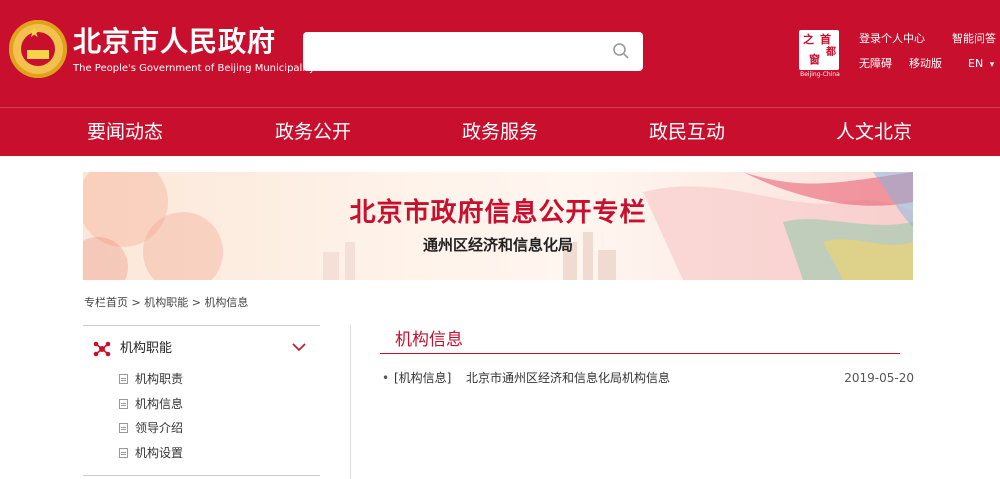  What do you see at coordinates (159, 453) in the screenshot?
I see `sidebar-item-label: 机构设置` at bounding box center [159, 453].